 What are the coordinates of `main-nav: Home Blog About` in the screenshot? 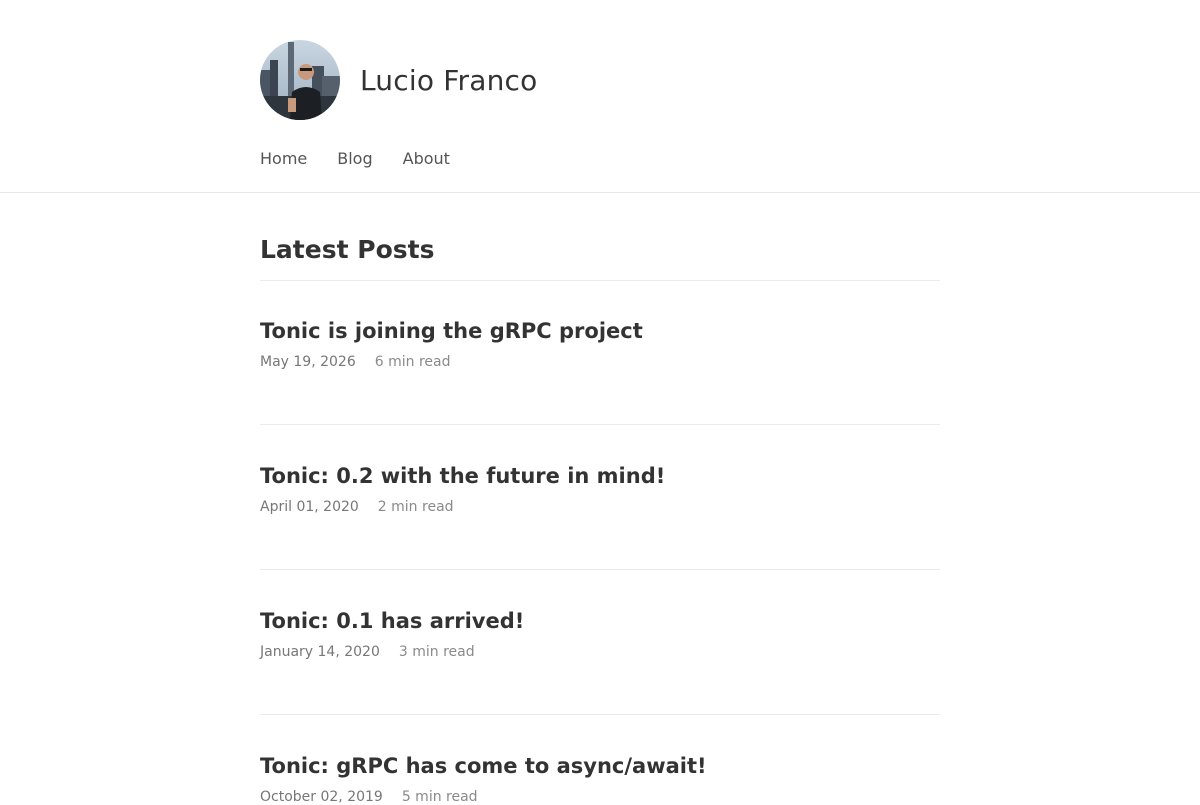 It's located at (370, 158).